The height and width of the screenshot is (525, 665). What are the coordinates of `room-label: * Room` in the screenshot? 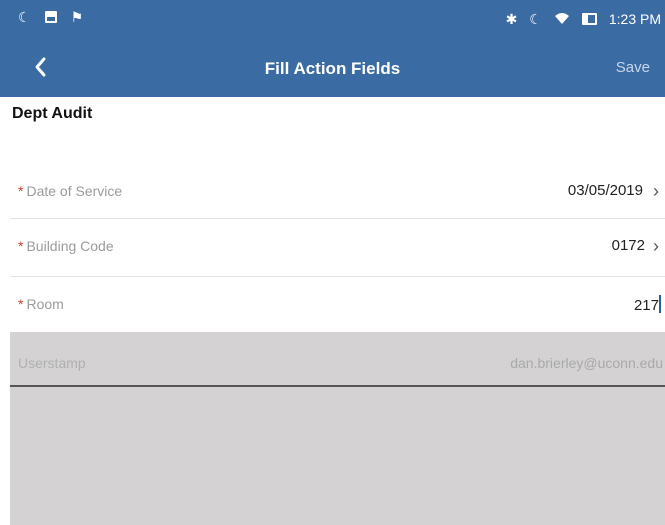 It's located at (41, 304).